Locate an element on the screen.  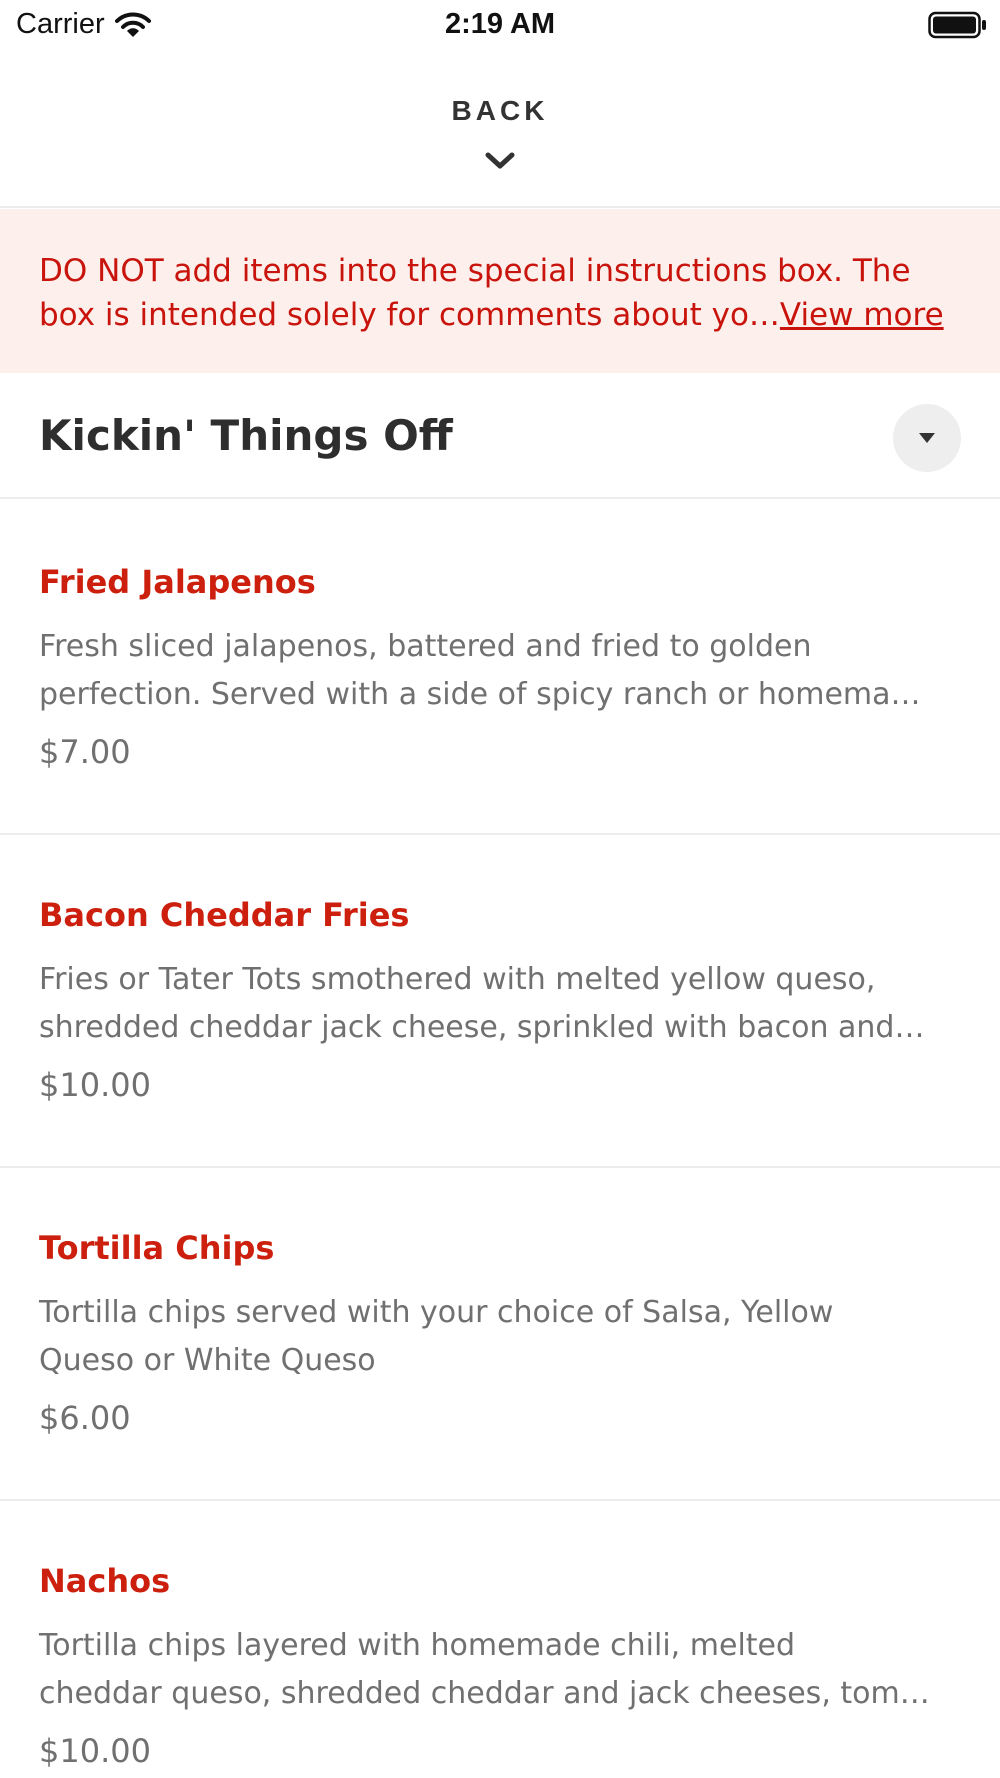
back-header: BACK is located at coordinates (500, 130).